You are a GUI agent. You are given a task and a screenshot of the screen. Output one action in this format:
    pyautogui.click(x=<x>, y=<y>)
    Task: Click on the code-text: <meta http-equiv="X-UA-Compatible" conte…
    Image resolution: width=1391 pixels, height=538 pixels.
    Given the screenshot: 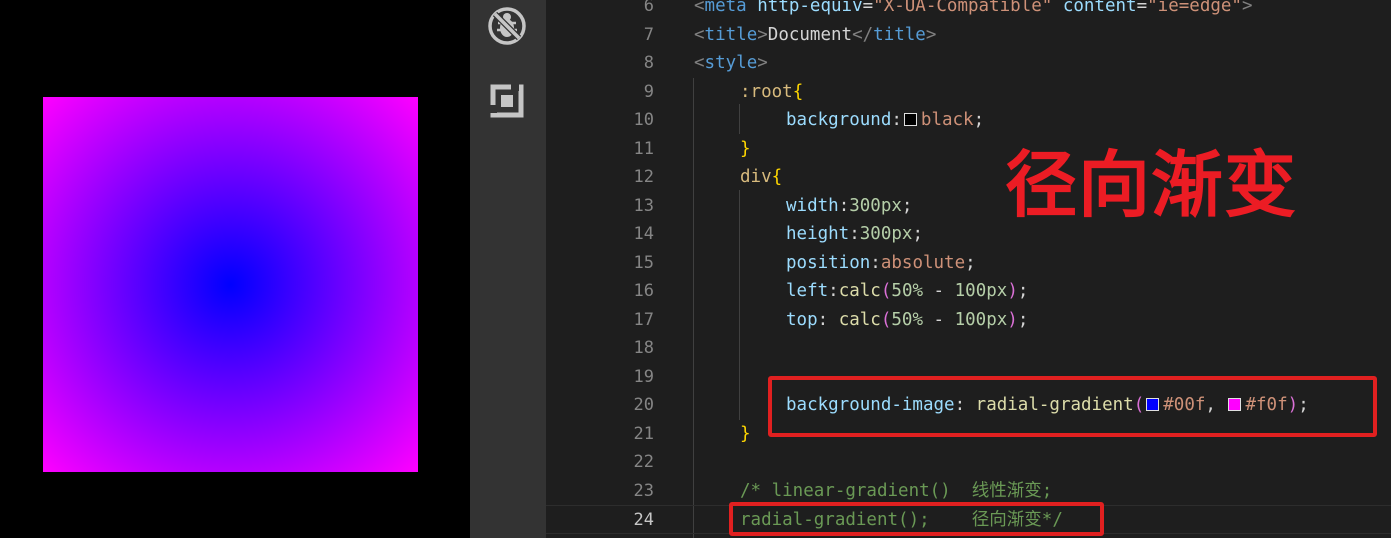 What is the action you would take?
    pyautogui.click(x=973, y=8)
    